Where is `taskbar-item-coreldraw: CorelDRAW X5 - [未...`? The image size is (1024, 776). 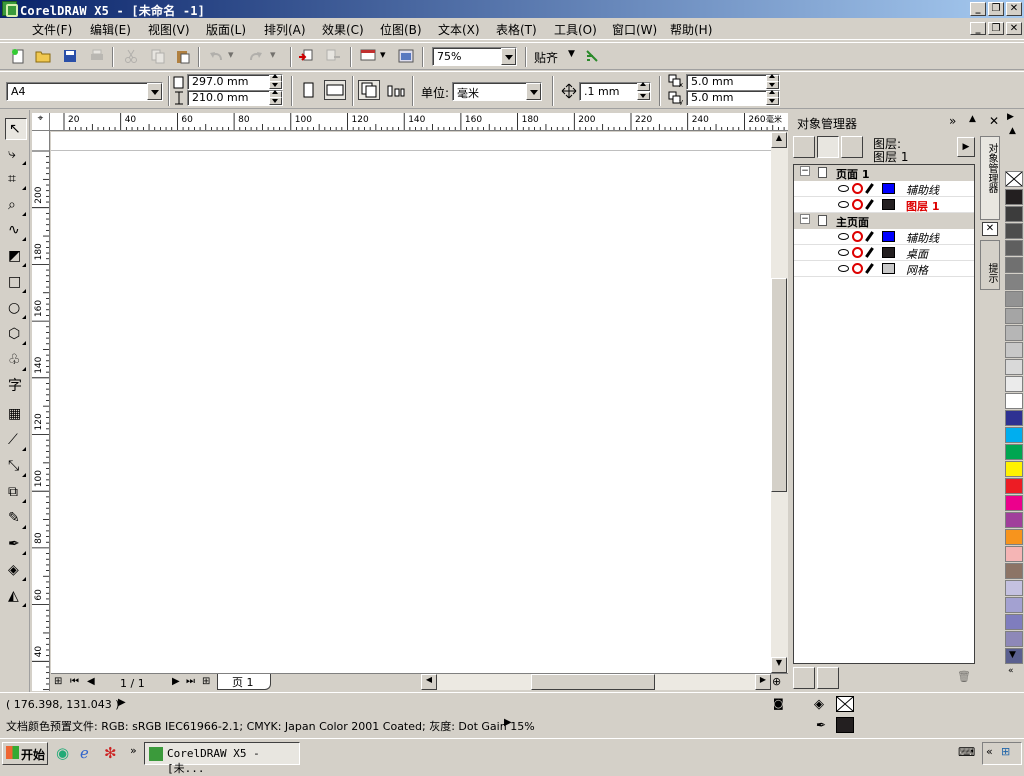
taskbar-item-coreldraw: CorelDRAW X5 - [未... is located at coordinates (222, 758).